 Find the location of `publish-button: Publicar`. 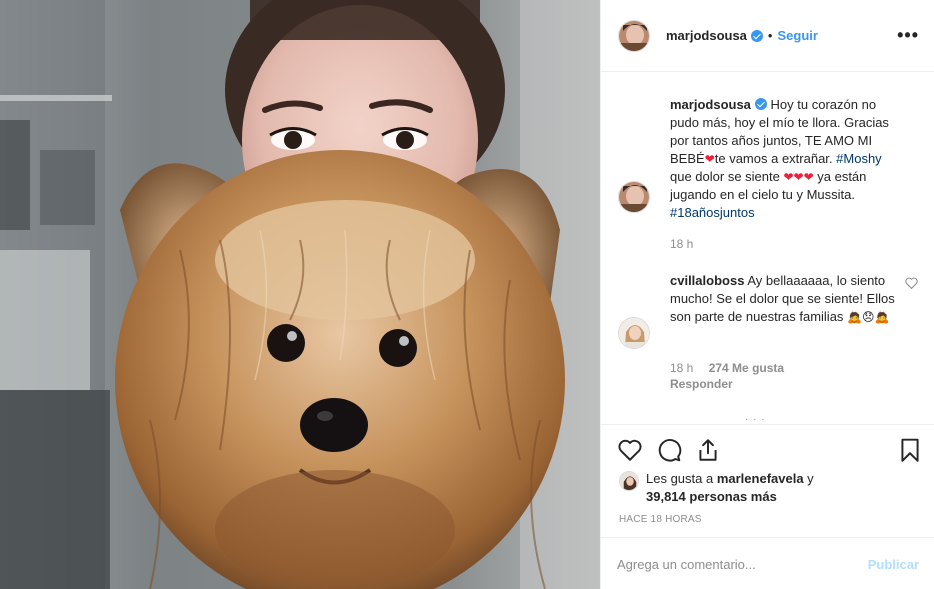

publish-button: Publicar is located at coordinates (893, 564).